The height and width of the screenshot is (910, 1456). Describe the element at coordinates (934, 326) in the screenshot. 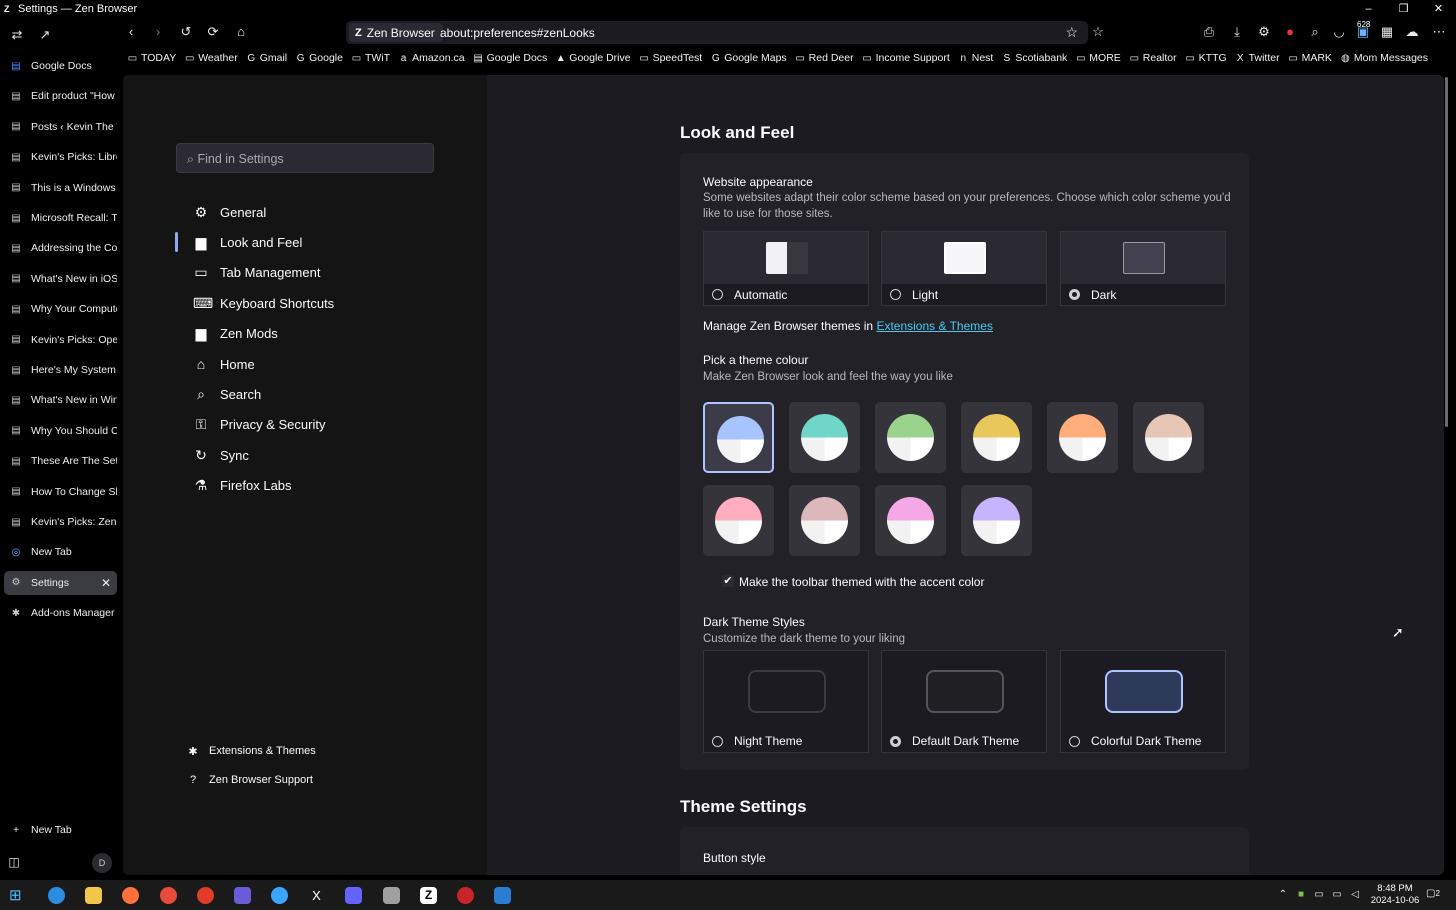

I see `extensions-themes-link: Extensions & Themes` at that location.